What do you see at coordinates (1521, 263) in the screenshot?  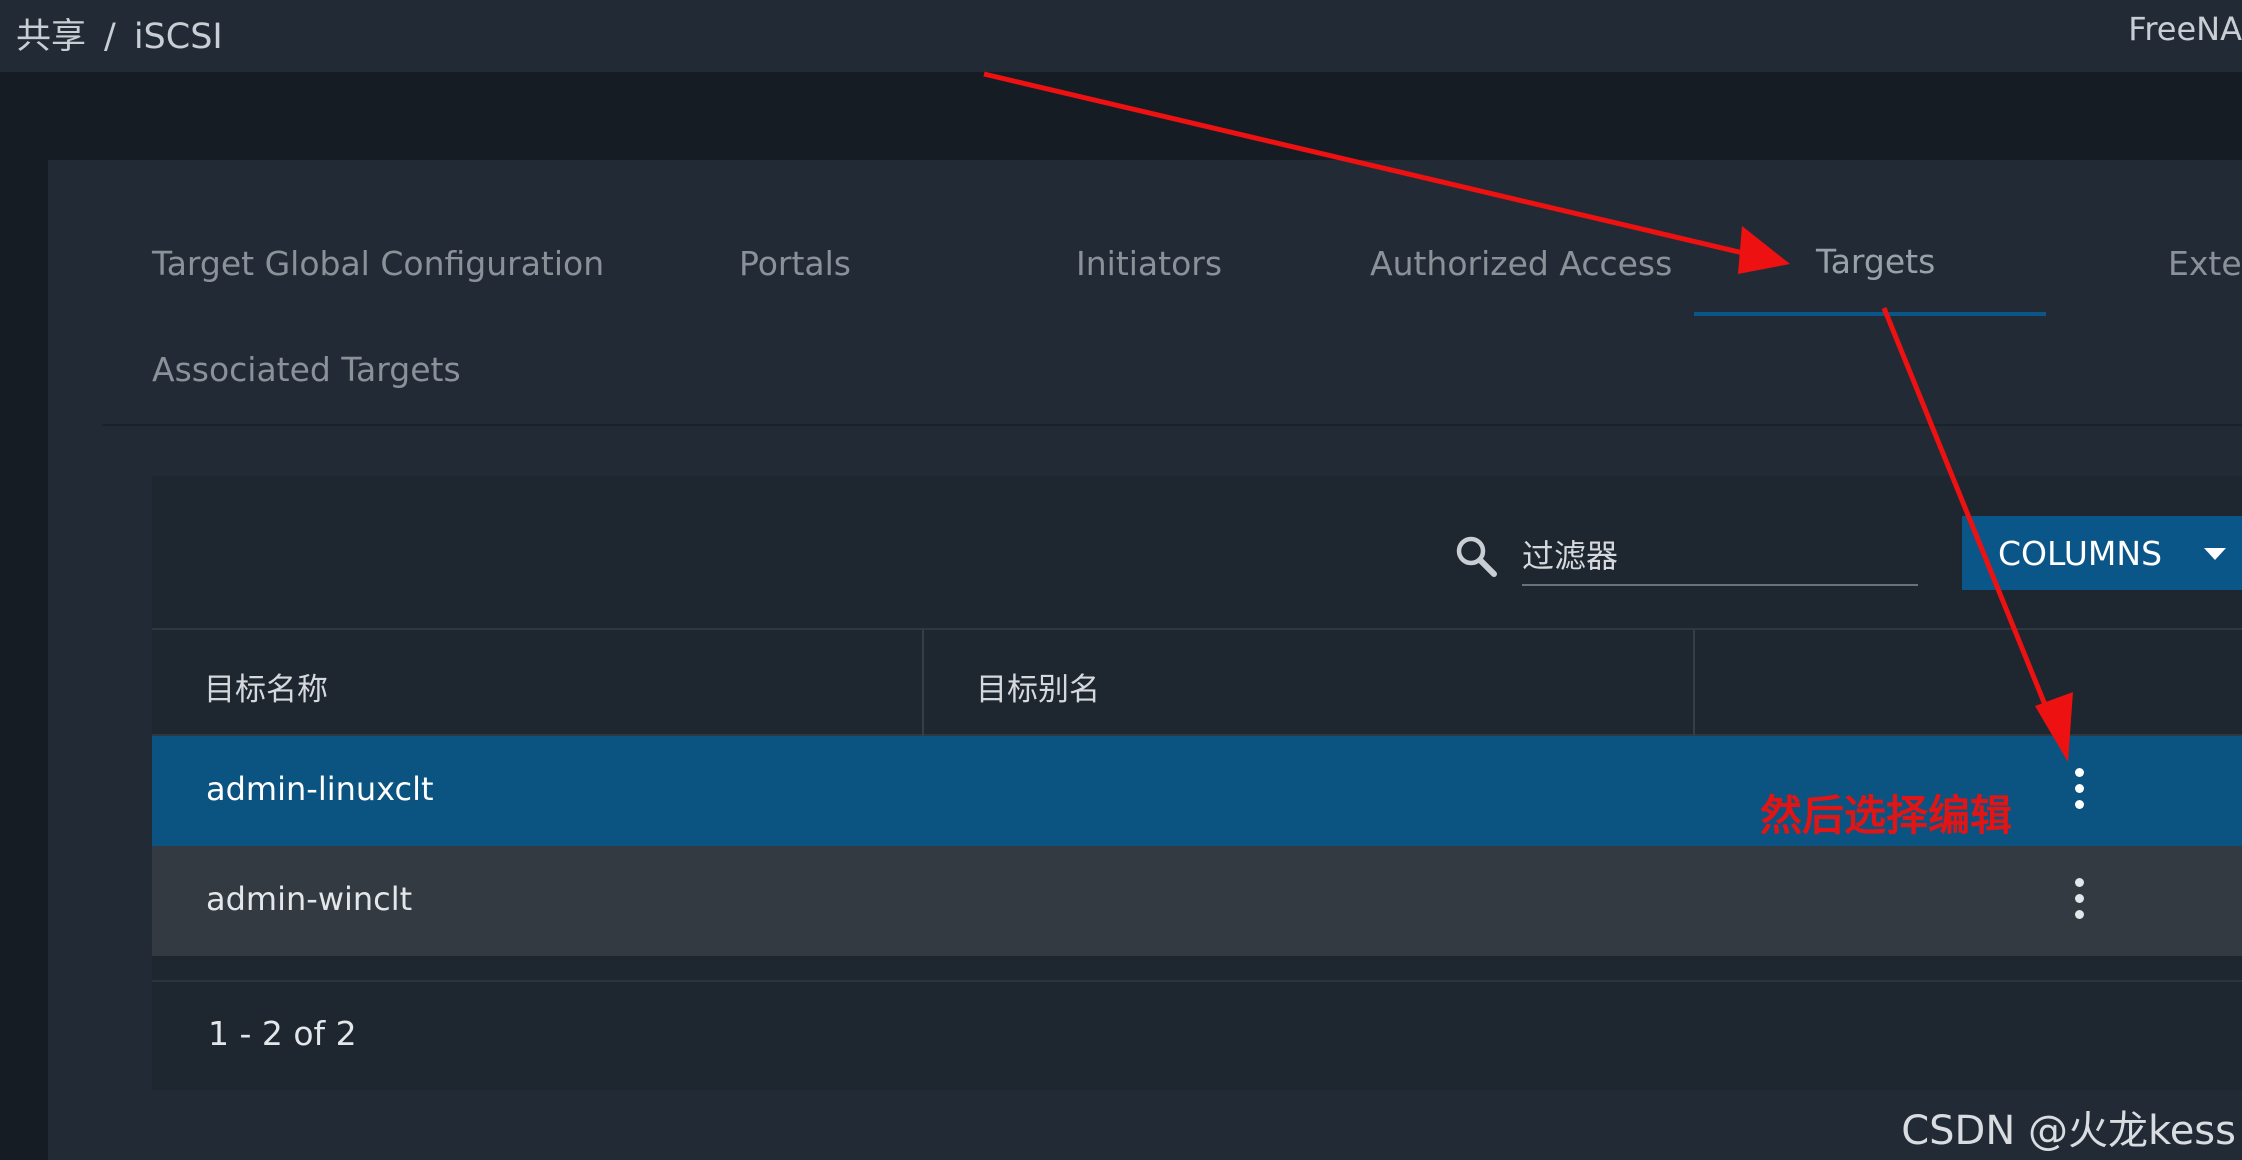 I see `tab-authorized-access: Authorized Access` at bounding box center [1521, 263].